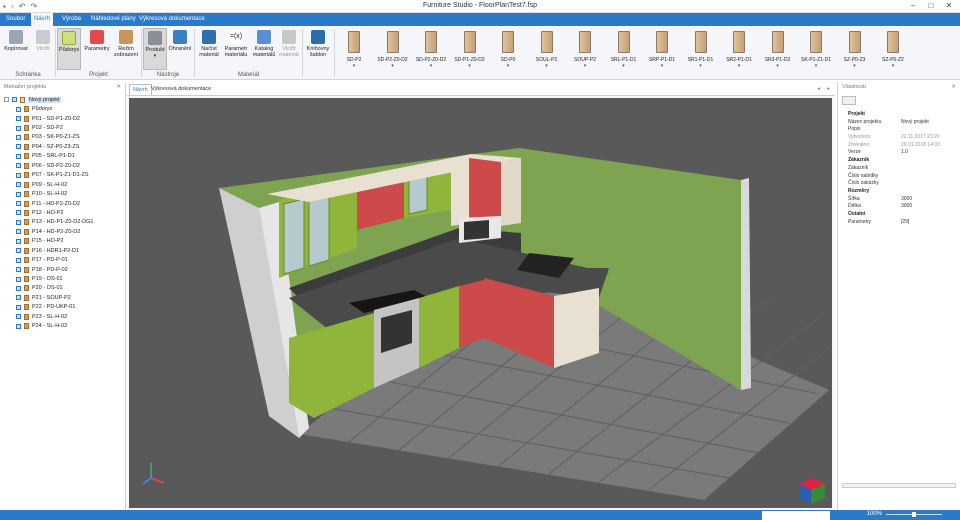 This screenshot has width=960, height=520. Describe the element at coordinates (64, 146) in the screenshot. I see `tree-item: P04 - SZ-P0-Z3-ZS` at that location.